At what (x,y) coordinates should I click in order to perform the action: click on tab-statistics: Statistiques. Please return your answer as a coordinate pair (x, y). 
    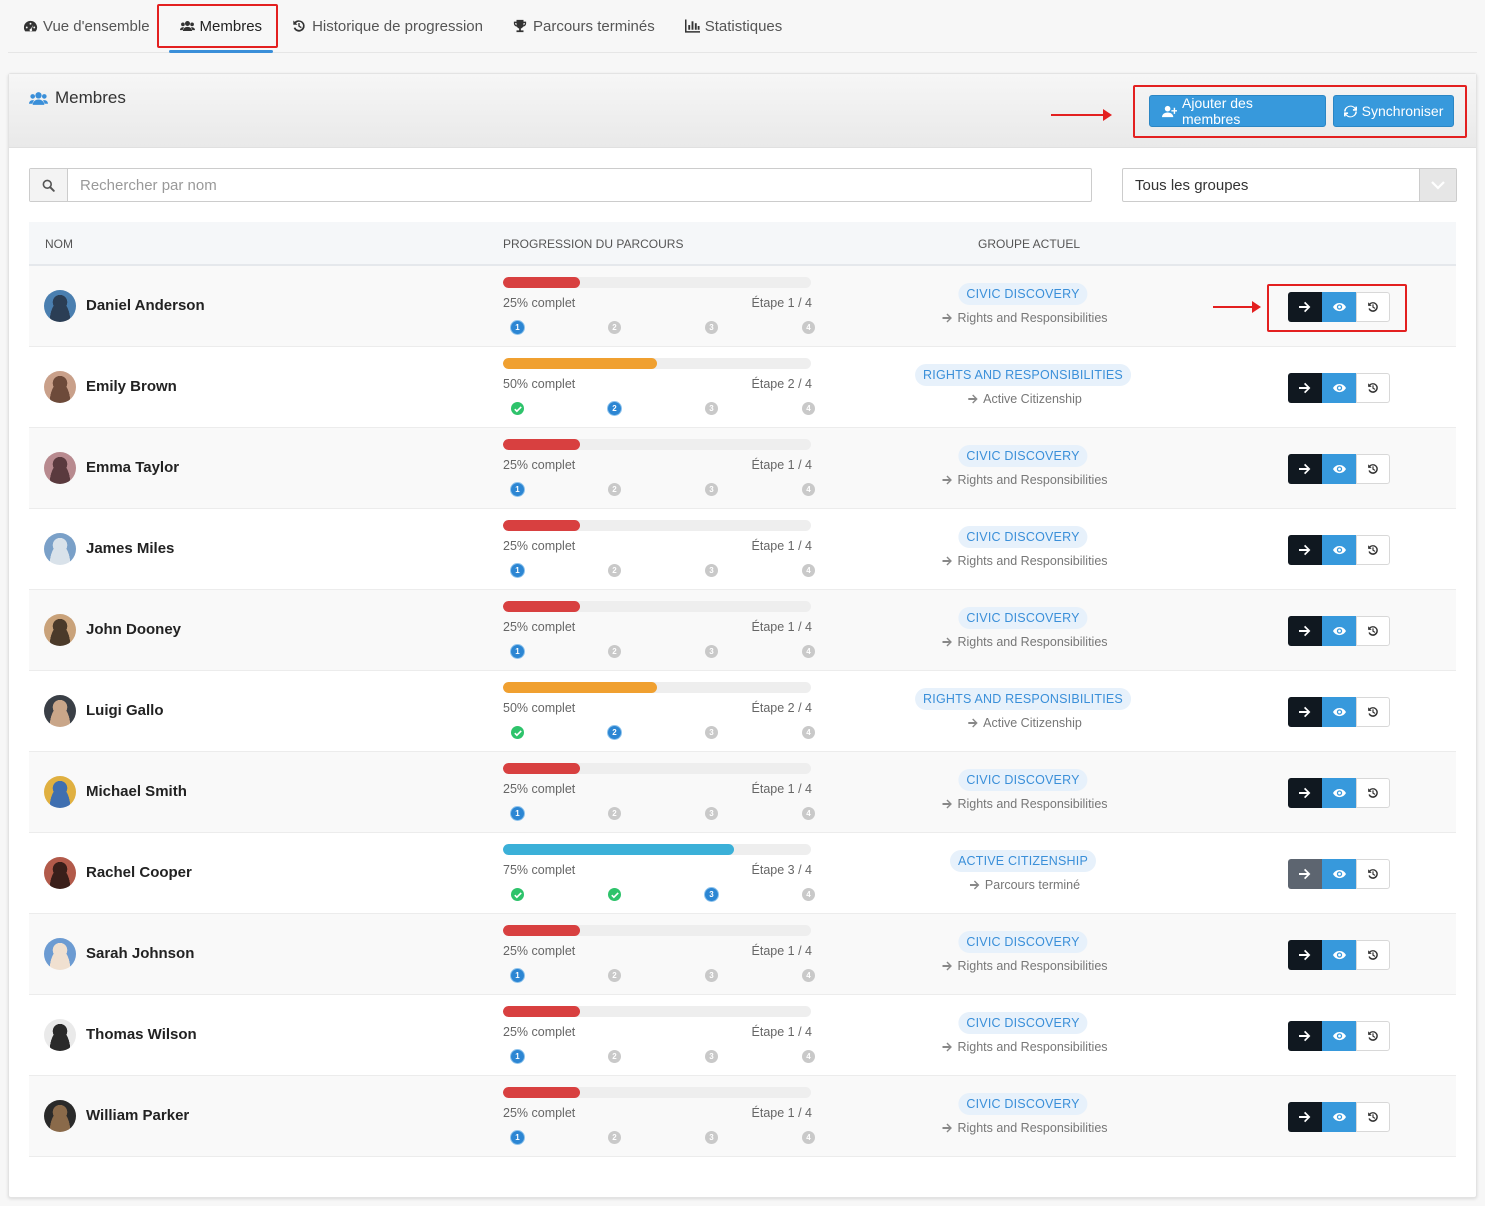
    Looking at the image, I should click on (734, 26).